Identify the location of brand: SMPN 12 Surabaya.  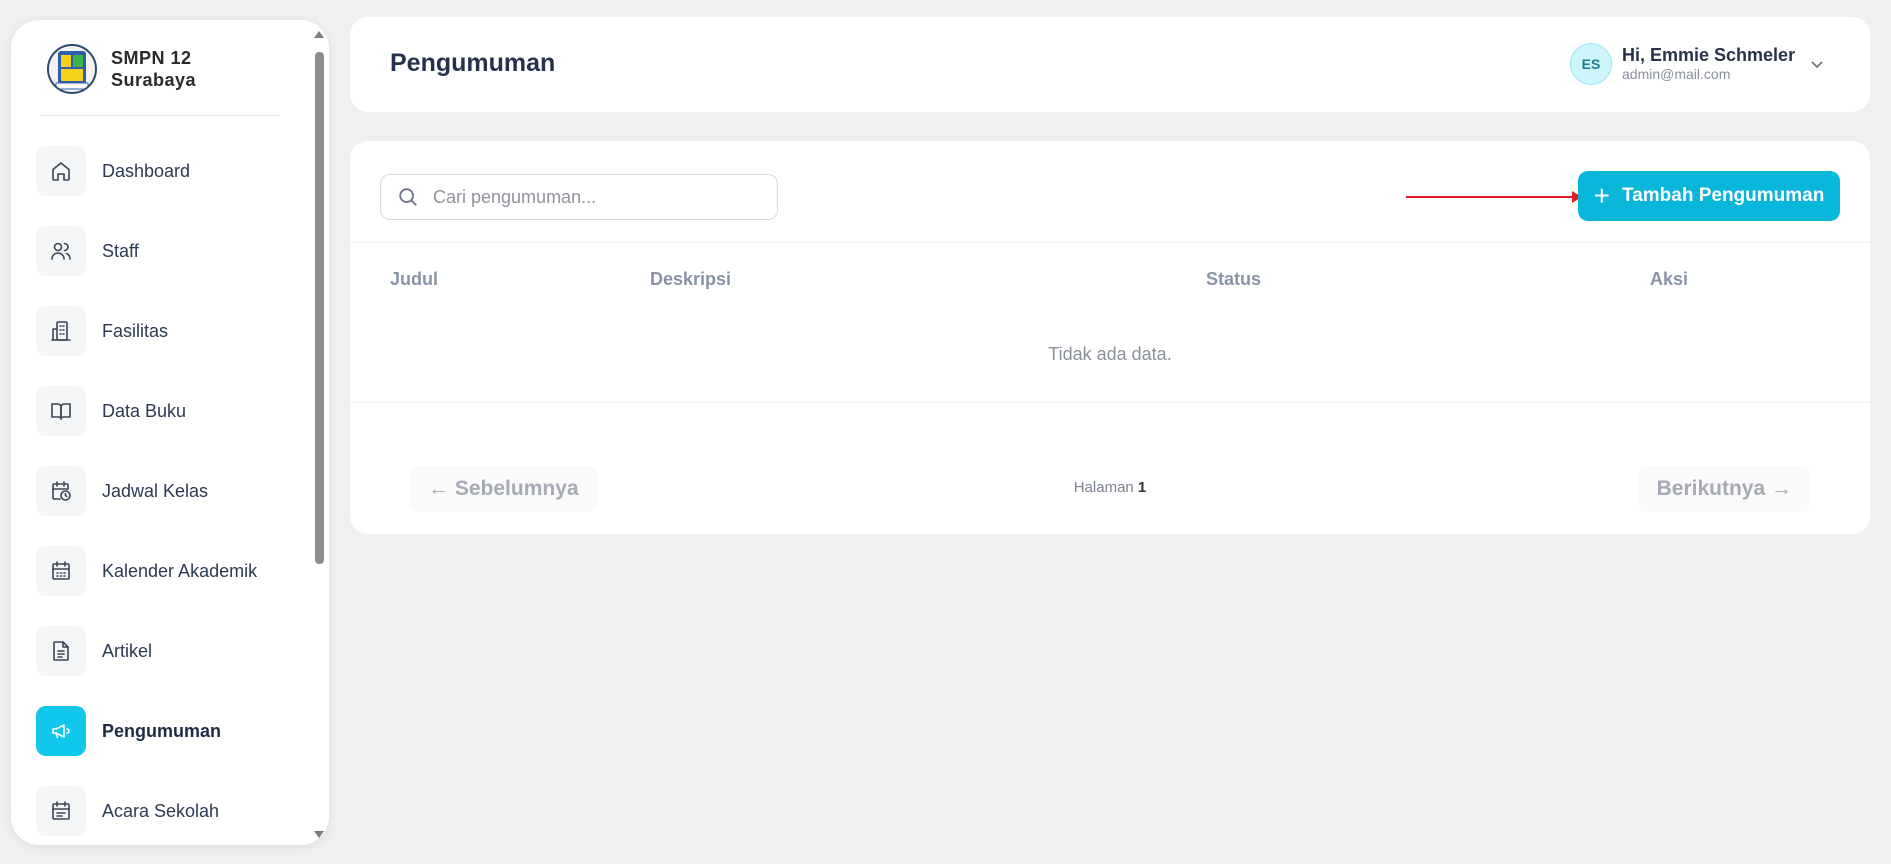
(126, 69).